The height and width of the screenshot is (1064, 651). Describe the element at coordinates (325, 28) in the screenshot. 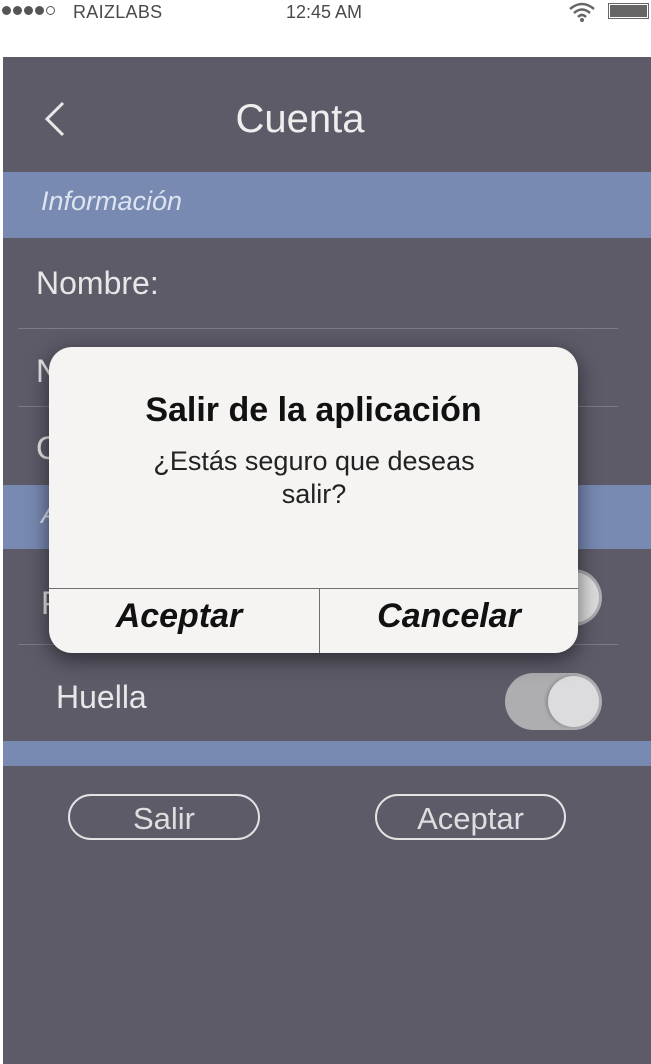

I see `status-bar: RAIZLABS 12:45 AM` at that location.